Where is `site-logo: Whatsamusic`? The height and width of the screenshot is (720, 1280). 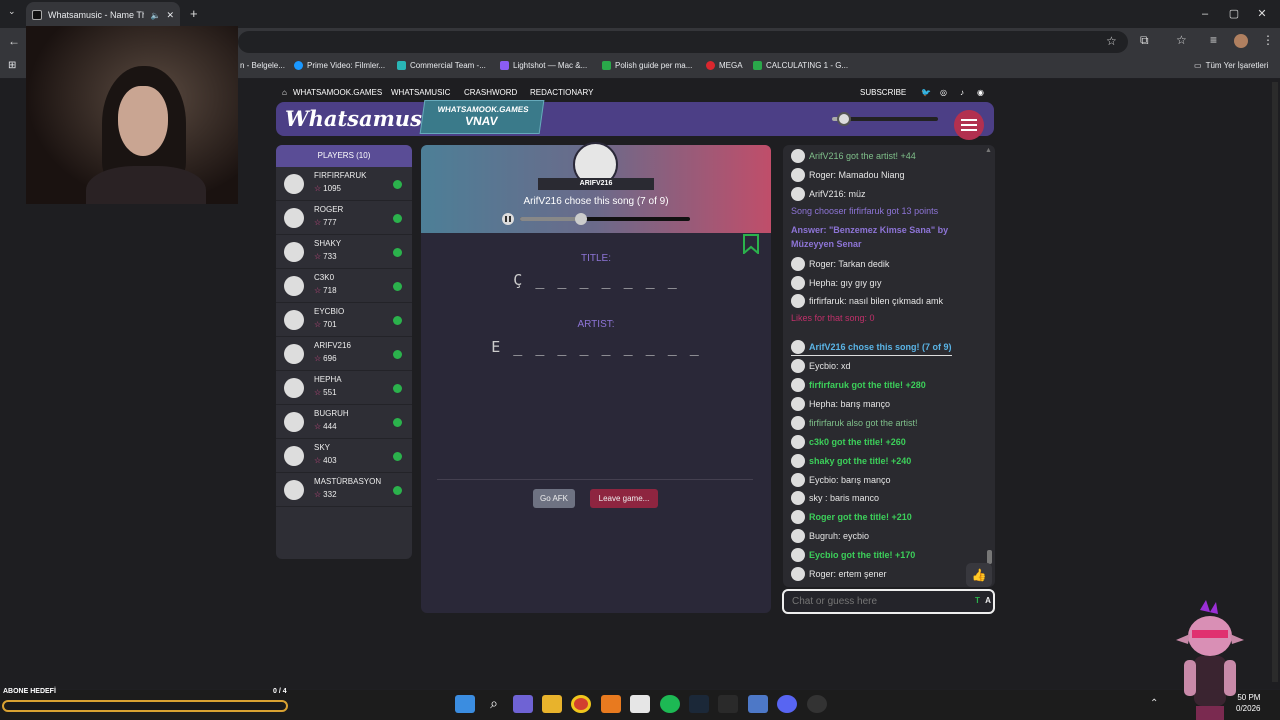 site-logo: Whatsamusic is located at coordinates (364, 118).